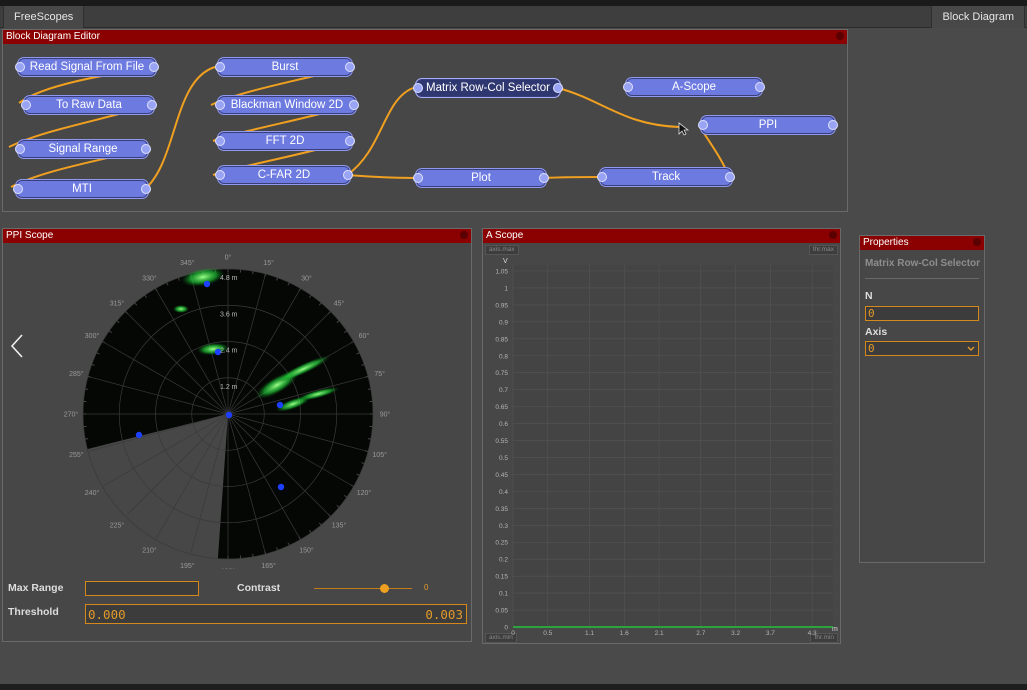 This screenshot has width=1027, height=690. I want to click on y-tick-label: 0.7, so click(503, 390).